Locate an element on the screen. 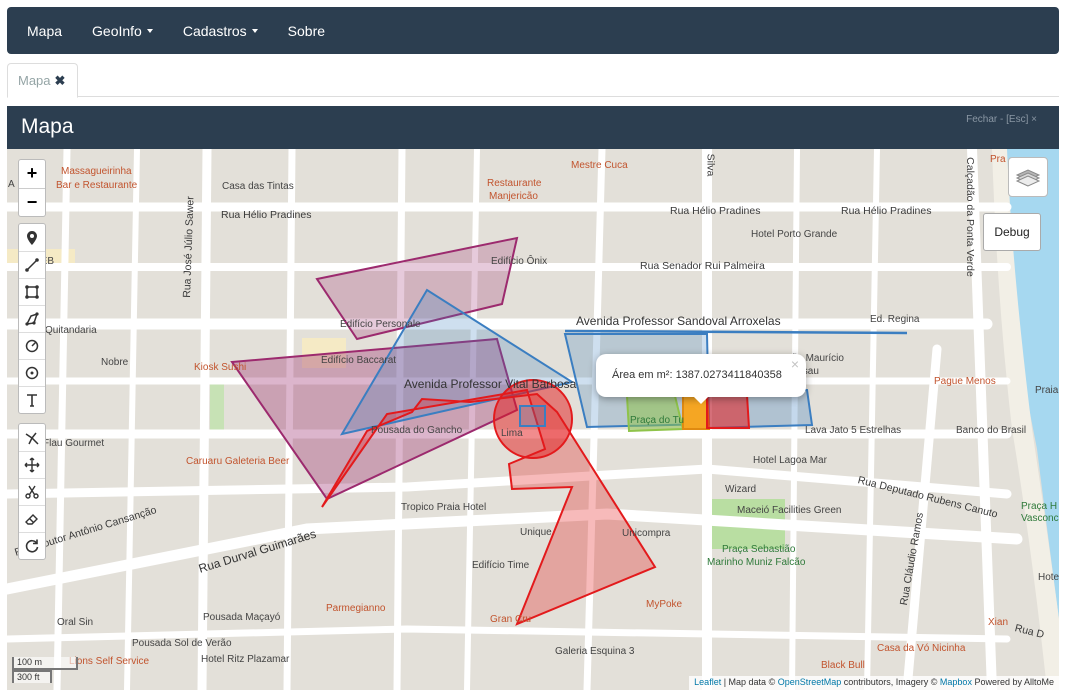 The image size is (1069, 699). map-label: Ed. Regina is located at coordinates (895, 319).